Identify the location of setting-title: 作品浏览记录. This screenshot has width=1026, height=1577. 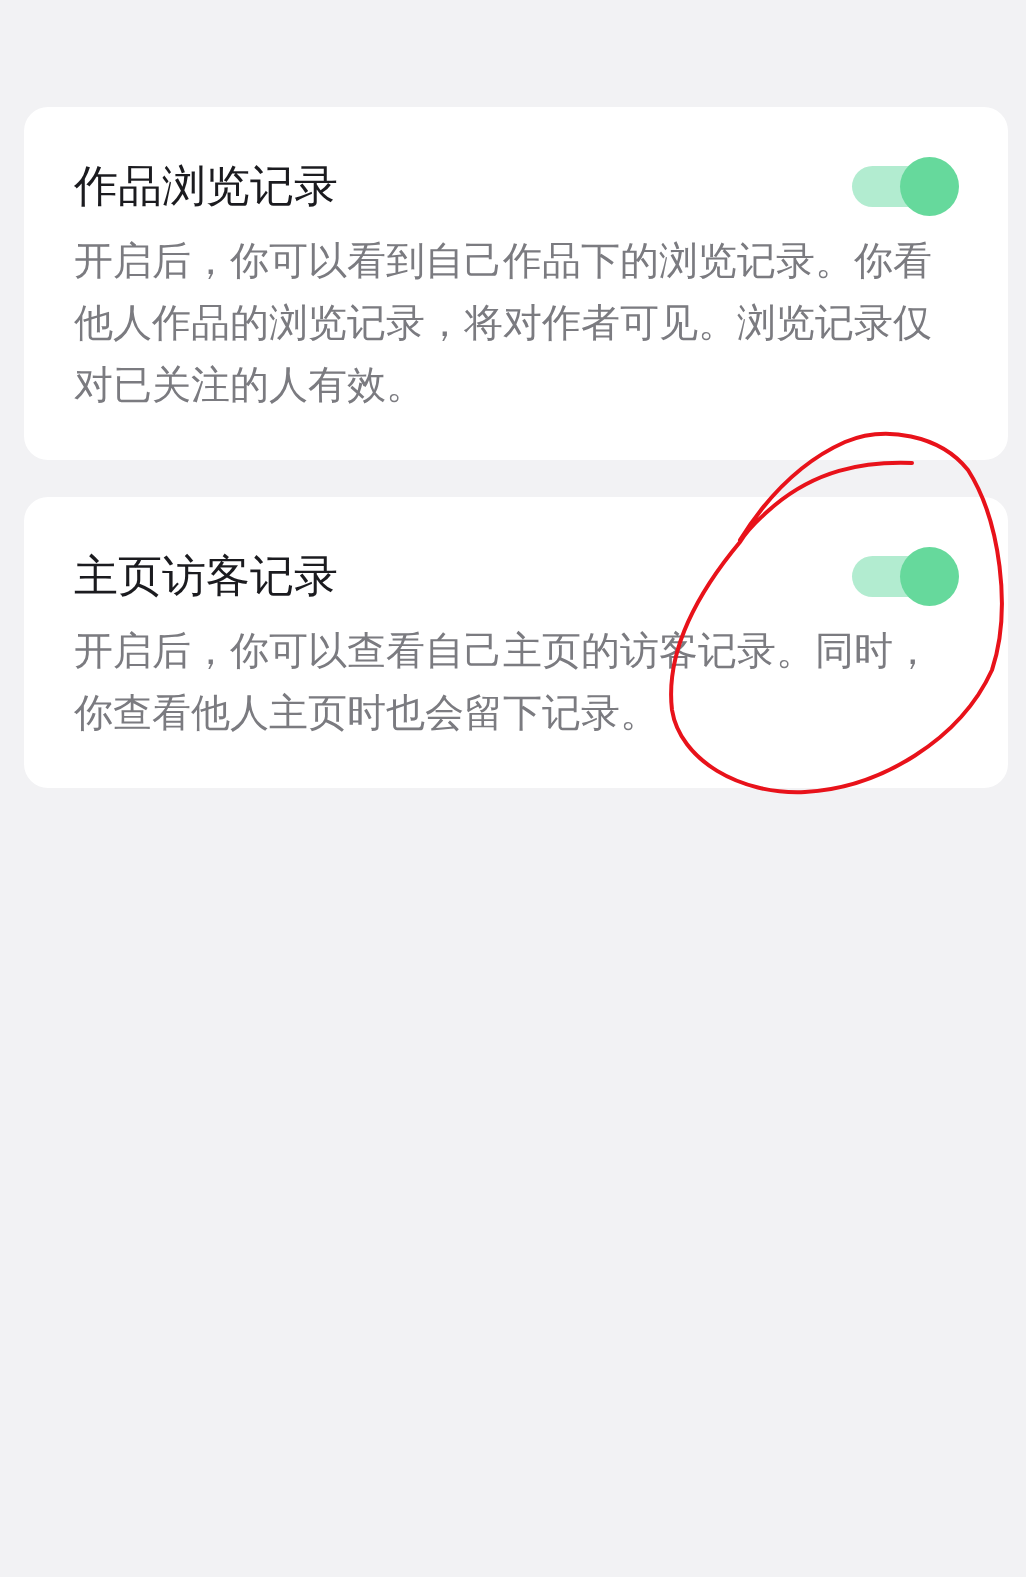
(206, 186).